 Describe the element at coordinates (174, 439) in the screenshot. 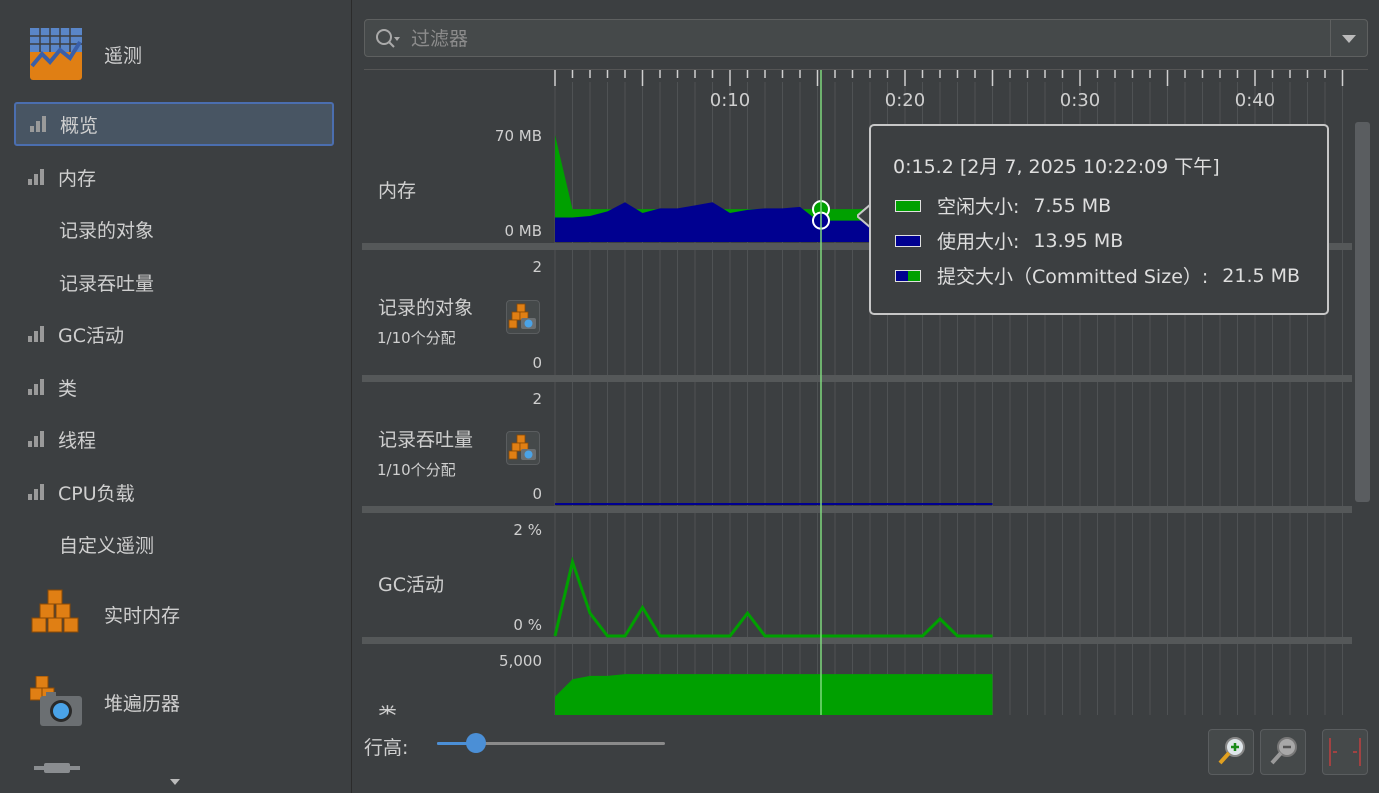

I see `sidebar-item-threads: 线程` at that location.